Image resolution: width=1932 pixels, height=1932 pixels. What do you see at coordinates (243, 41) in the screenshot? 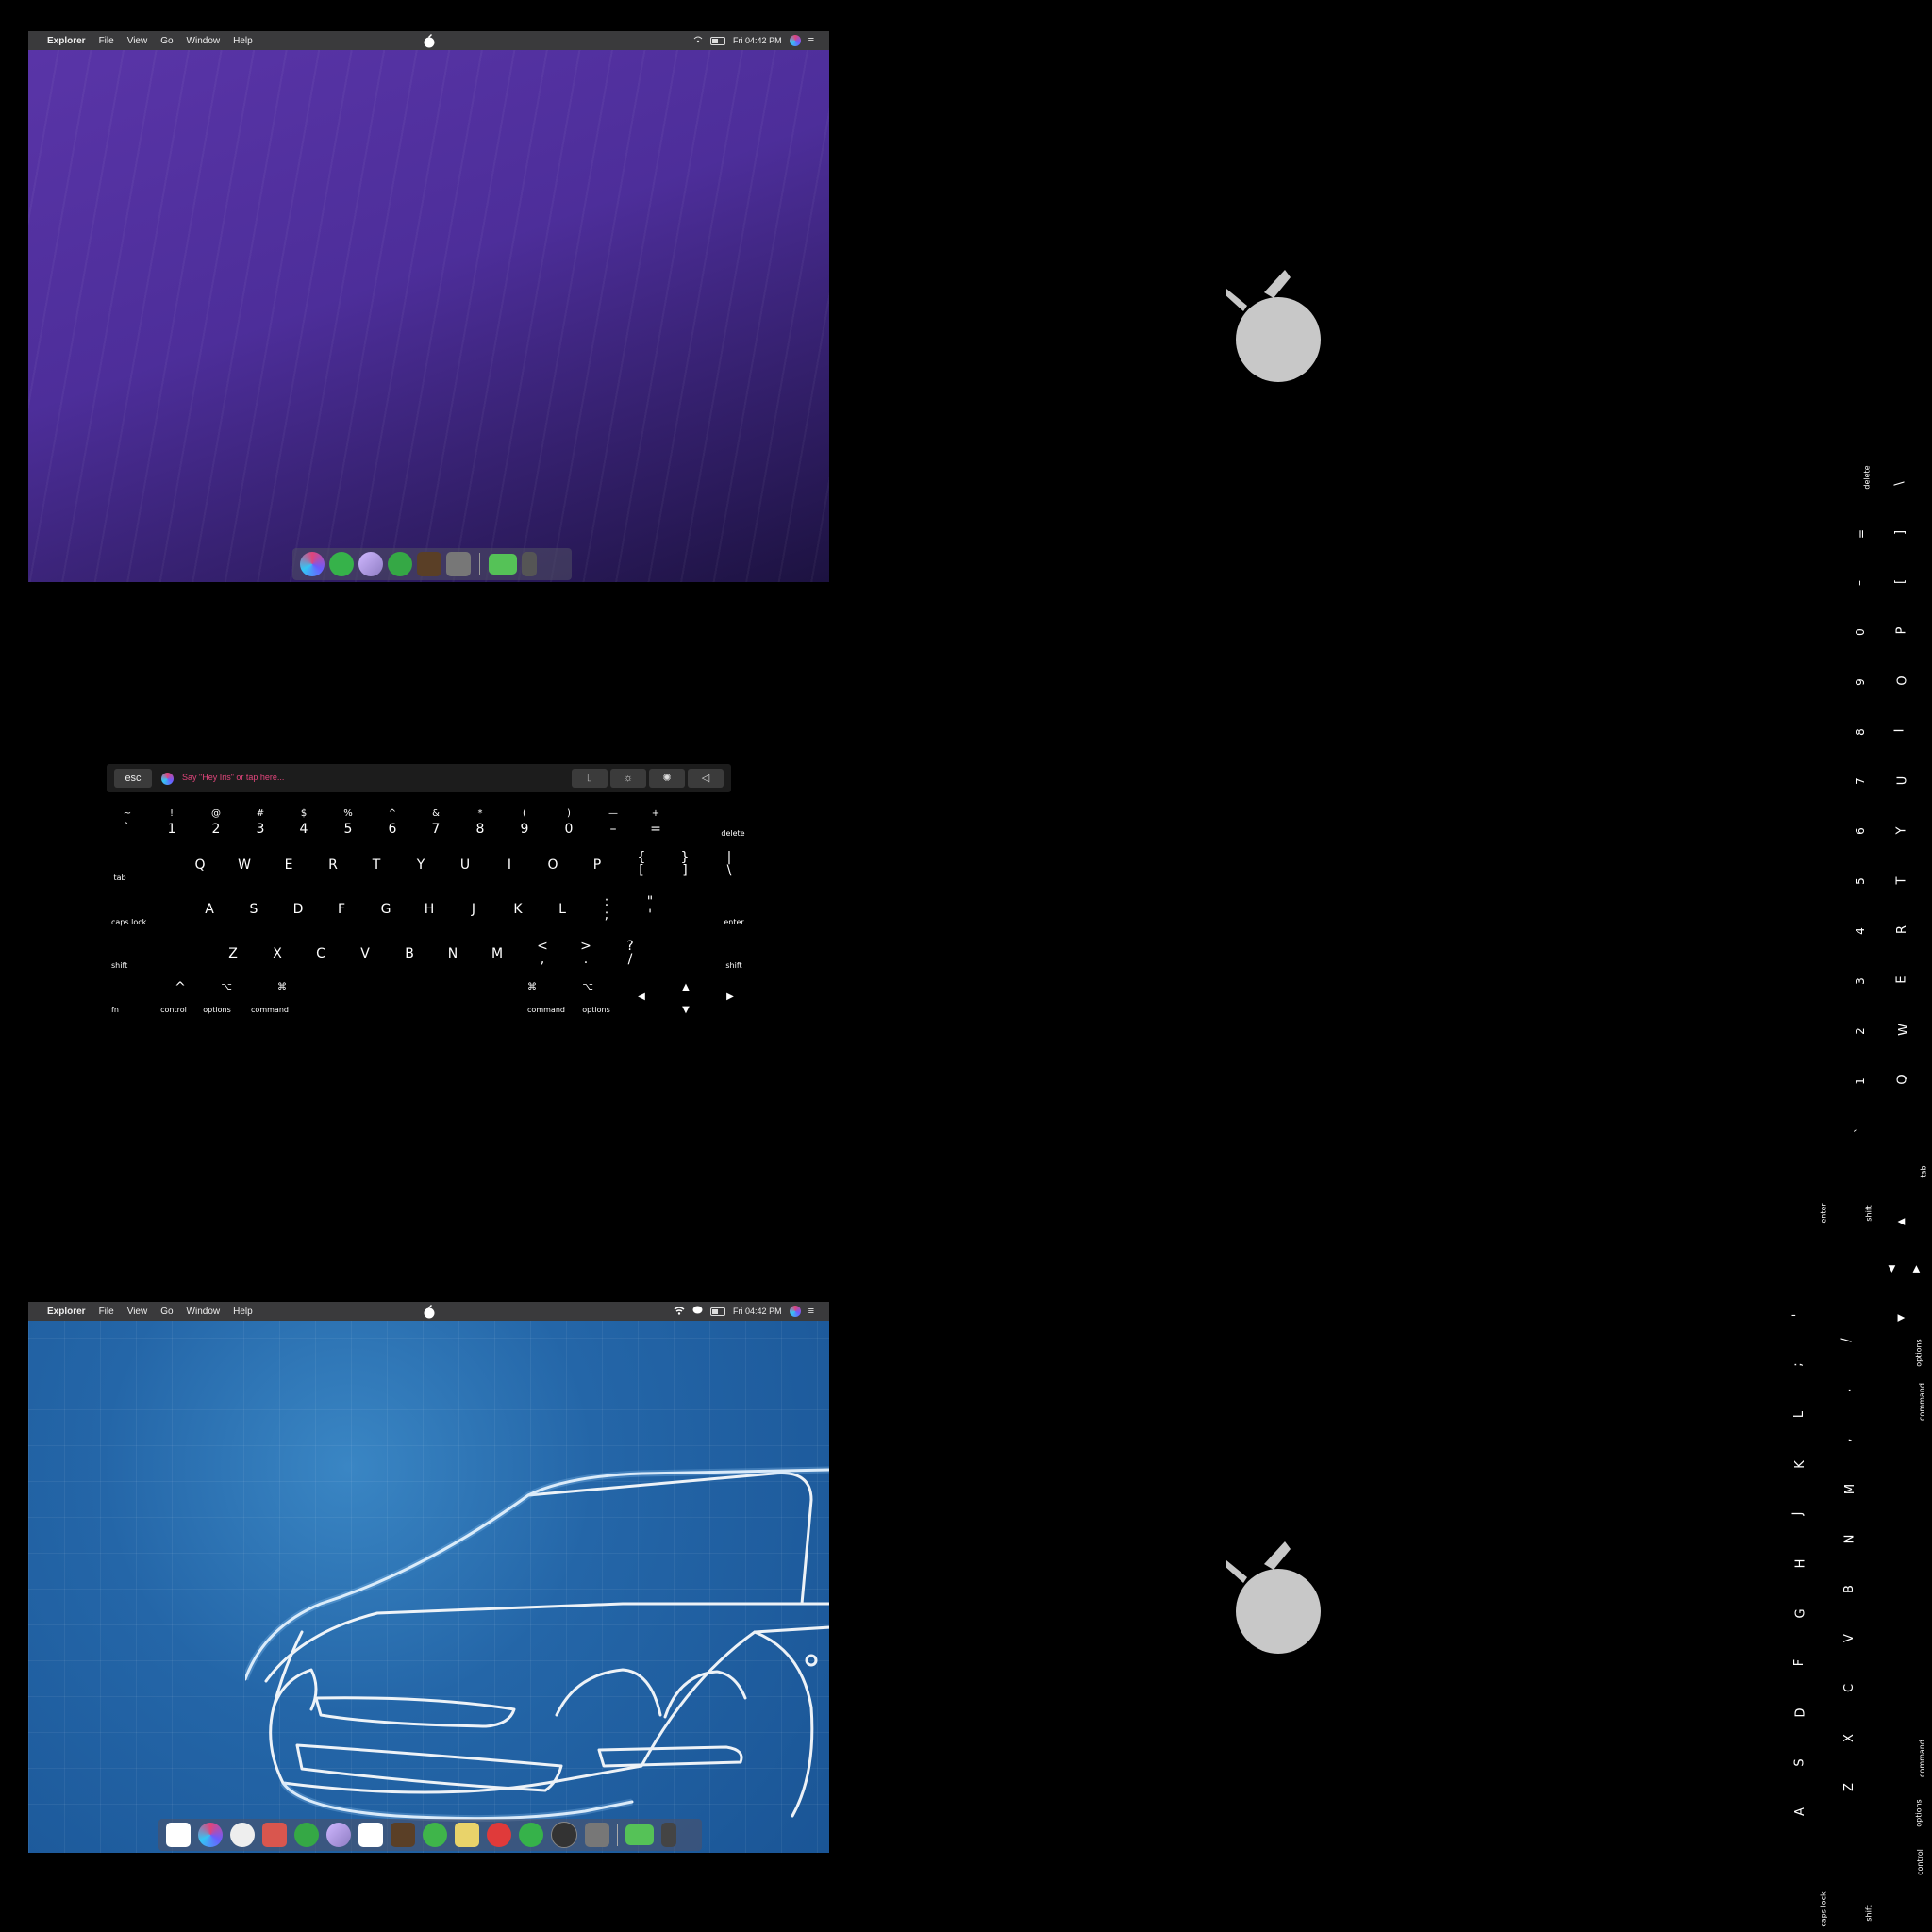
I see `menu-help: Help` at bounding box center [243, 41].